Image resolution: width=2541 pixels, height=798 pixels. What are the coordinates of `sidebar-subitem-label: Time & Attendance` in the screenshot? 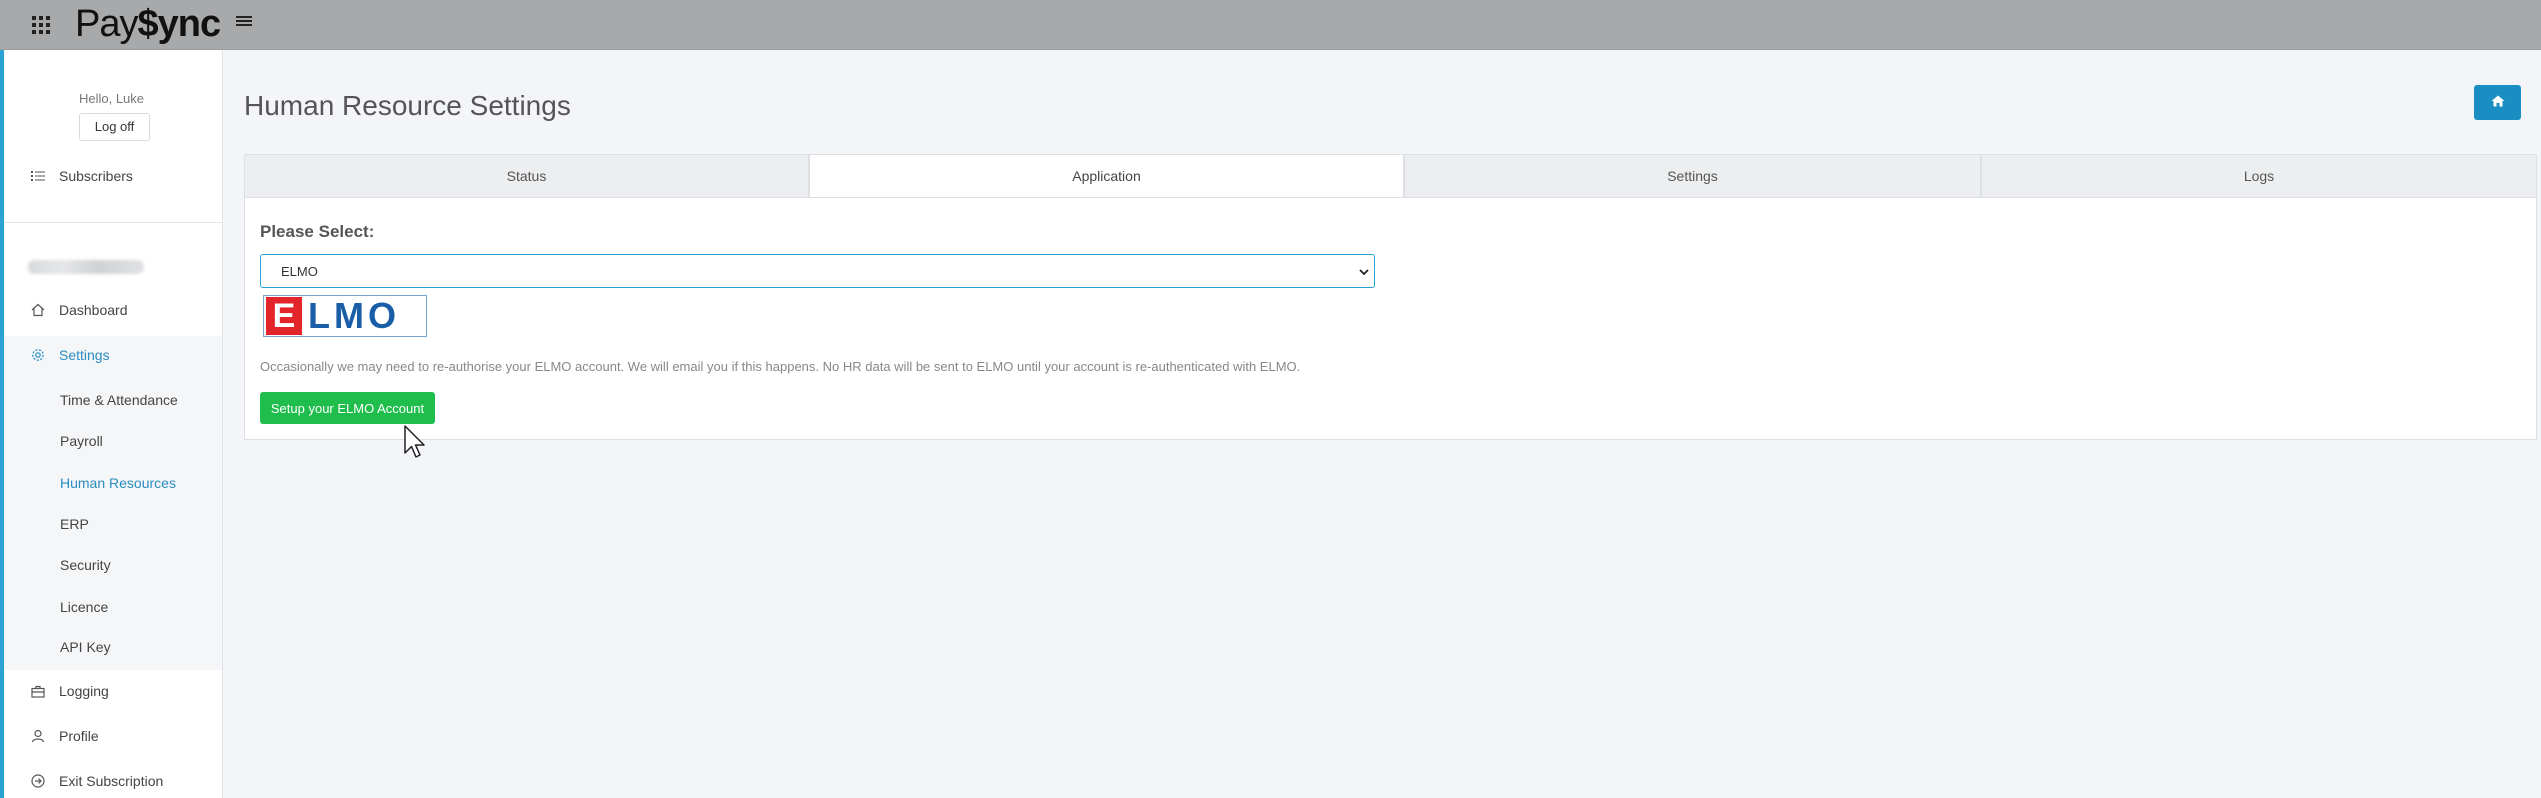 It's located at (119, 400).